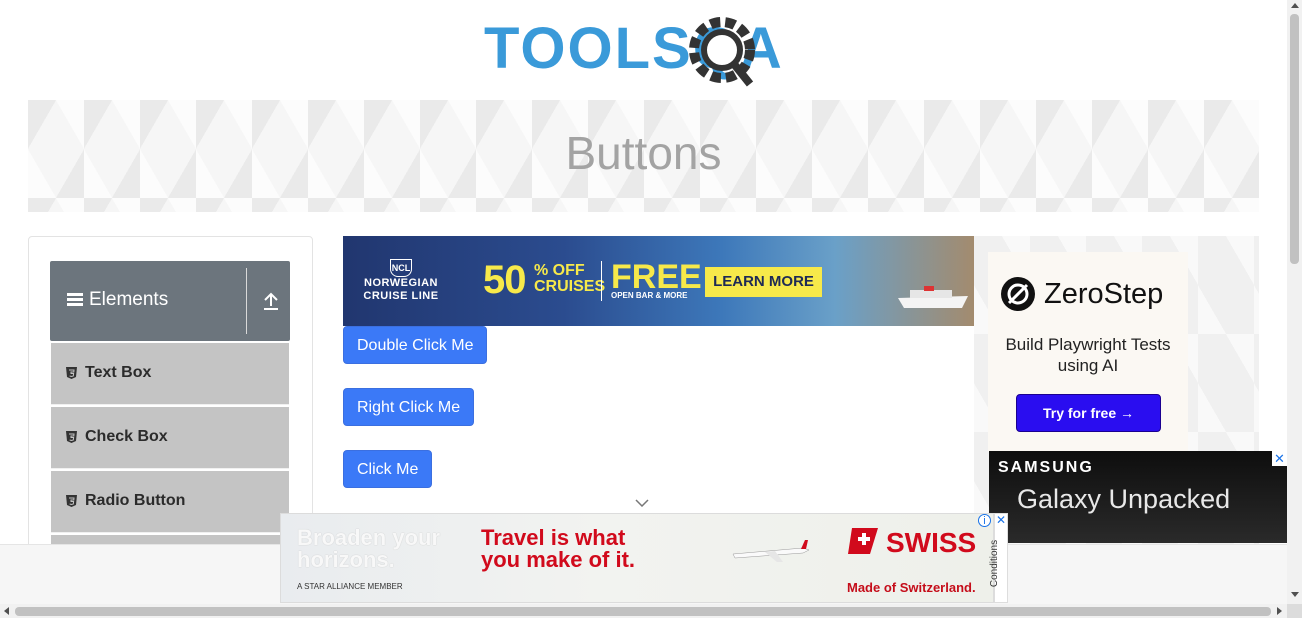  What do you see at coordinates (763, 282) in the screenshot?
I see `ncl-learn-more-button: LEARN MORE` at bounding box center [763, 282].